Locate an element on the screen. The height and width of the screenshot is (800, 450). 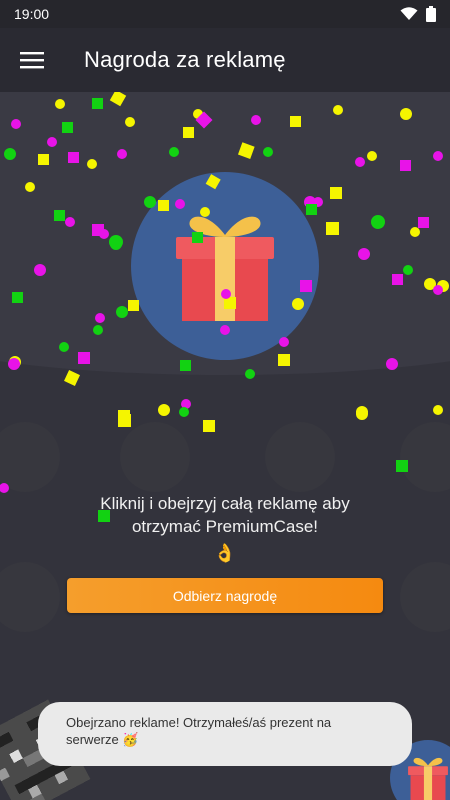
gift-badge is located at coordinates (225, 266).